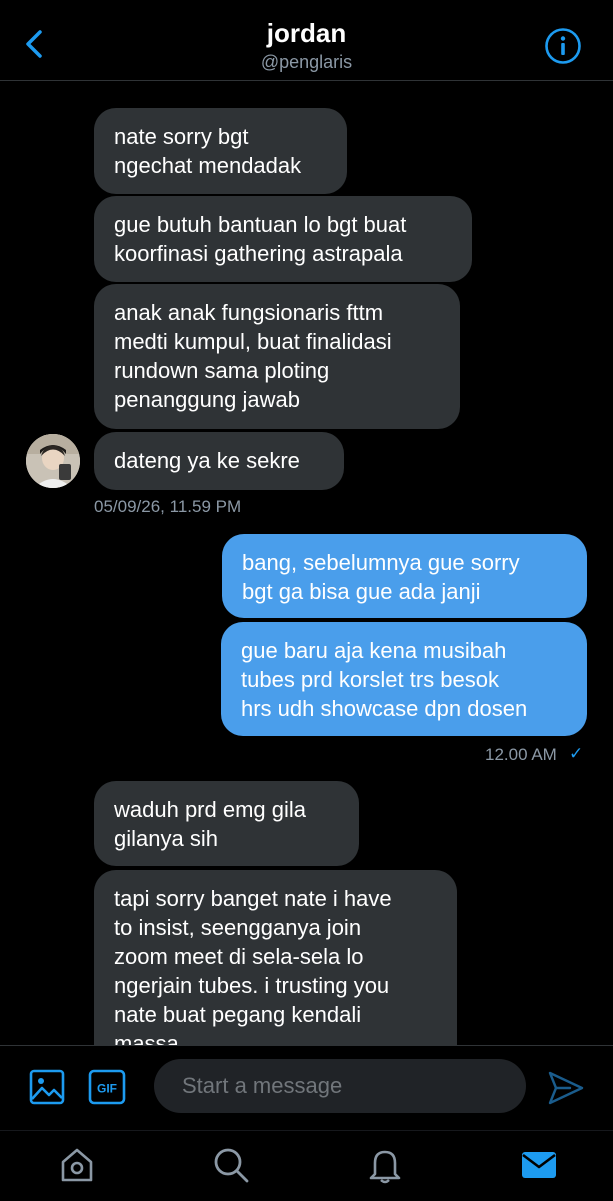 This screenshot has width=613, height=1201. I want to click on read-check-icon: ✓, so click(576, 753).